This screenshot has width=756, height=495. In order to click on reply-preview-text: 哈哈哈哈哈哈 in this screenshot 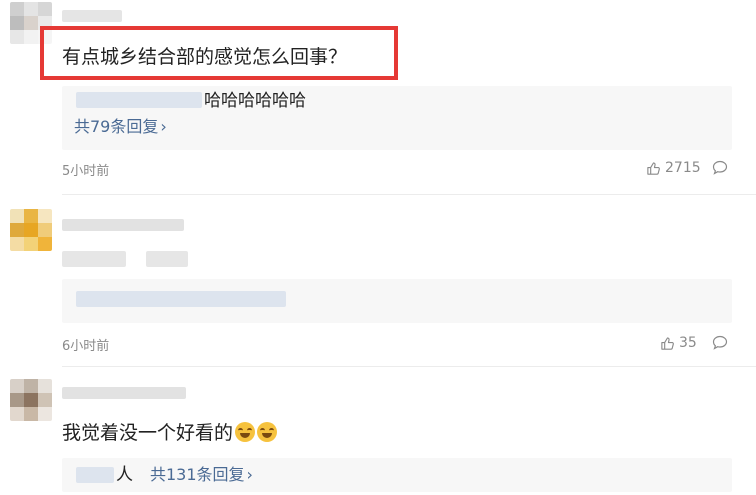, I will do `click(255, 101)`.